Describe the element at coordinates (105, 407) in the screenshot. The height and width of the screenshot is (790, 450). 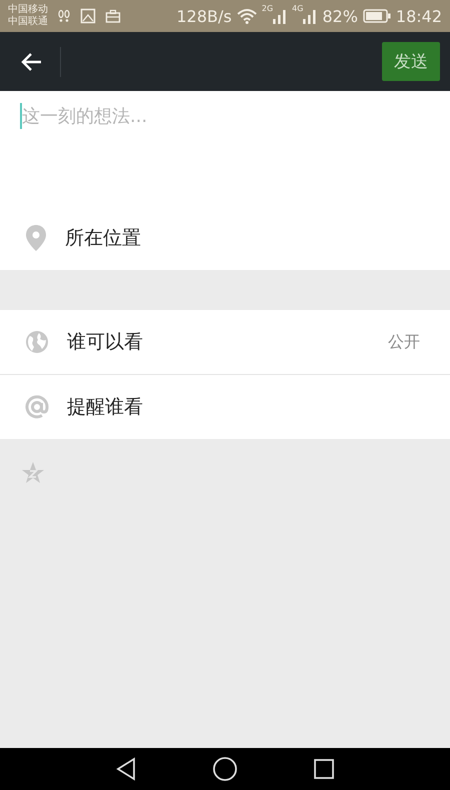
I see `row-label: 提醒谁看` at that location.